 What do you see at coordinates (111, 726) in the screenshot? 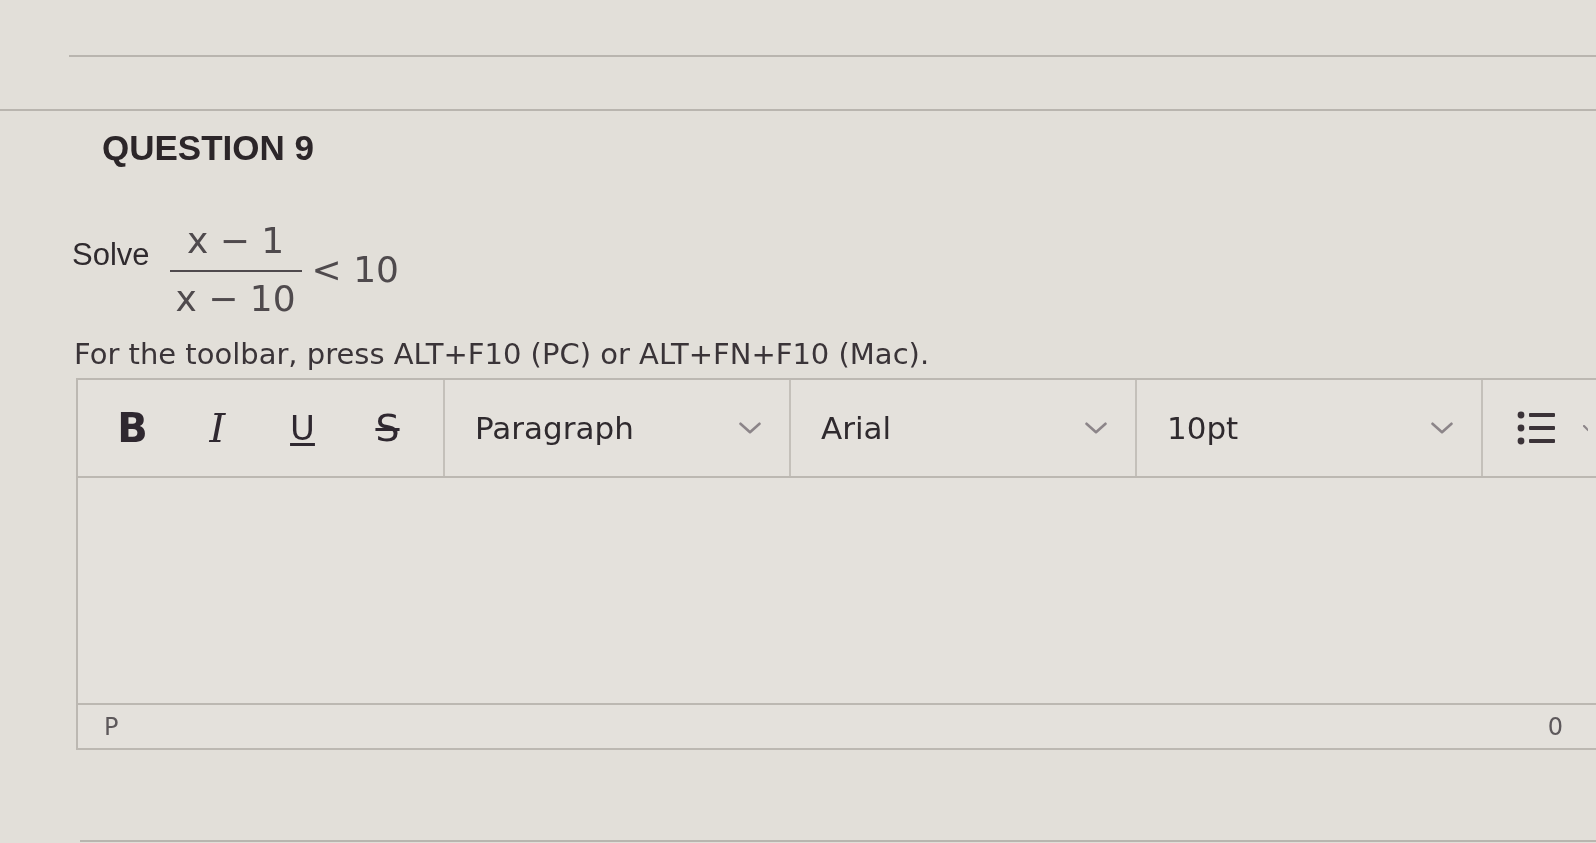
I see `element-path: P` at bounding box center [111, 726].